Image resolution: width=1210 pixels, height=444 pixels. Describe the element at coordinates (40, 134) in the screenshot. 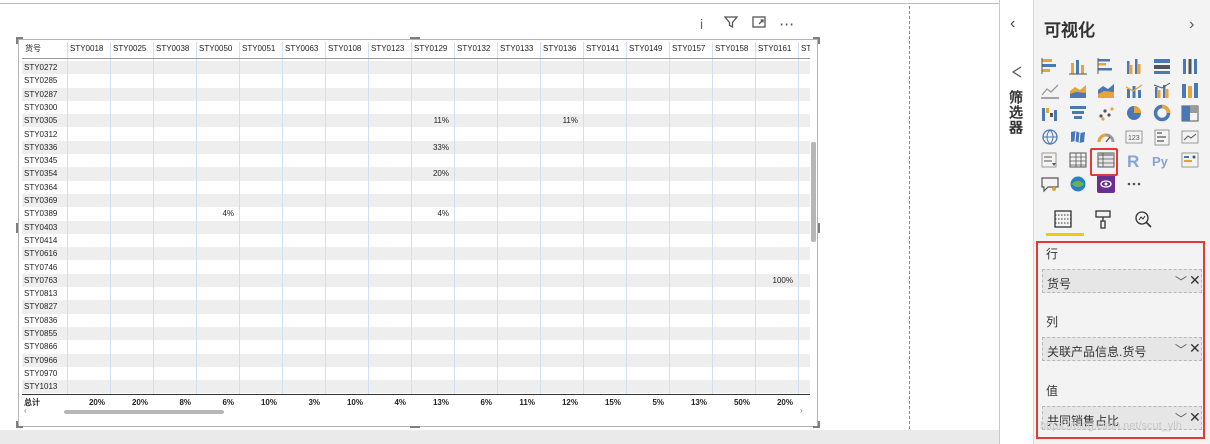

I see `row-label: STY0312` at that location.